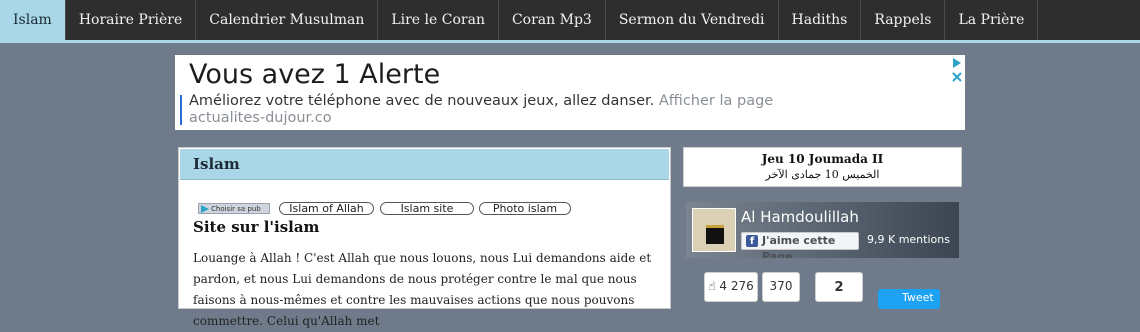  Describe the element at coordinates (692, 20) in the screenshot. I see `nav-item-sermon: Sermon du Vendredi` at that location.